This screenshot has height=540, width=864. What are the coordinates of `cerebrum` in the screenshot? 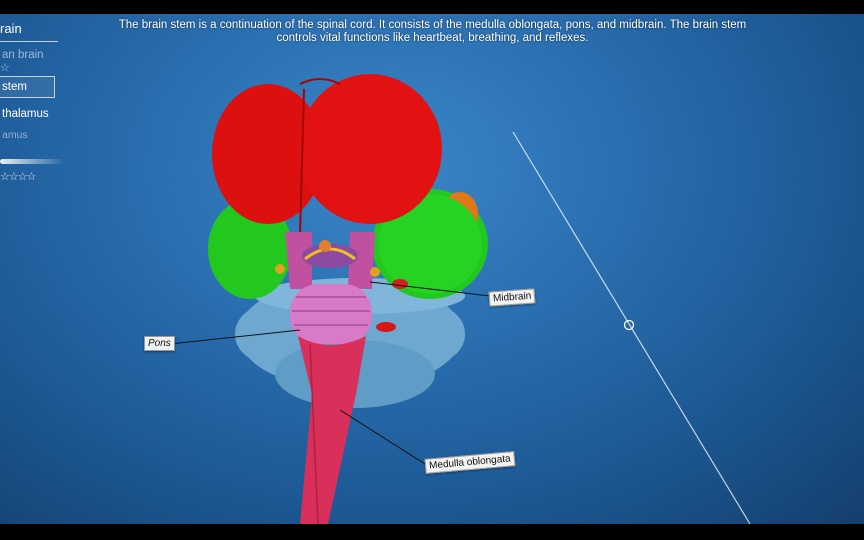 It's located at (327, 154).